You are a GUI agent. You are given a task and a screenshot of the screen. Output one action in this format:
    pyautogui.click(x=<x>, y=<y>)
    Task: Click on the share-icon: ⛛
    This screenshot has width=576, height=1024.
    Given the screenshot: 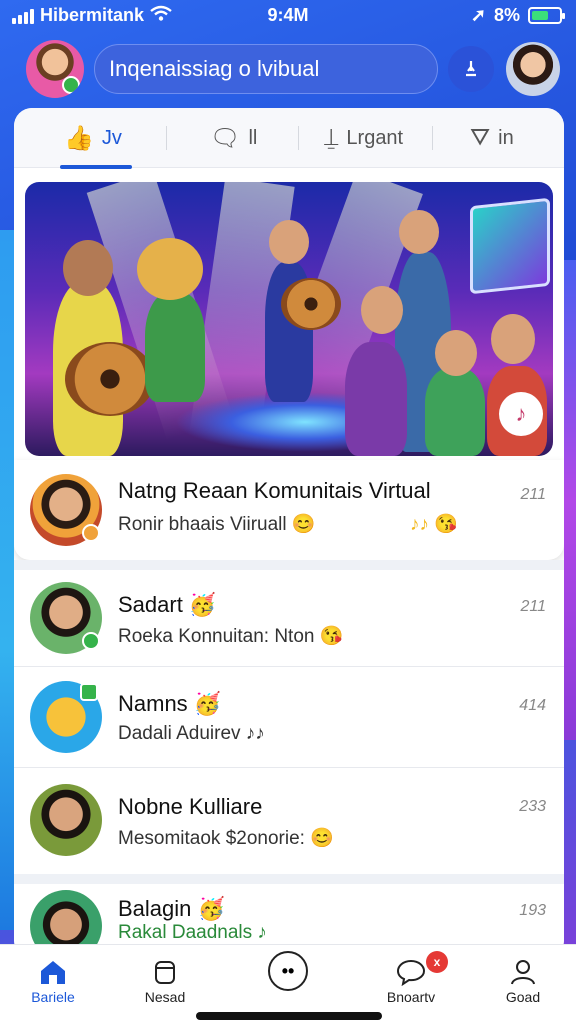 What is the action you would take?
    pyautogui.click(x=480, y=137)
    